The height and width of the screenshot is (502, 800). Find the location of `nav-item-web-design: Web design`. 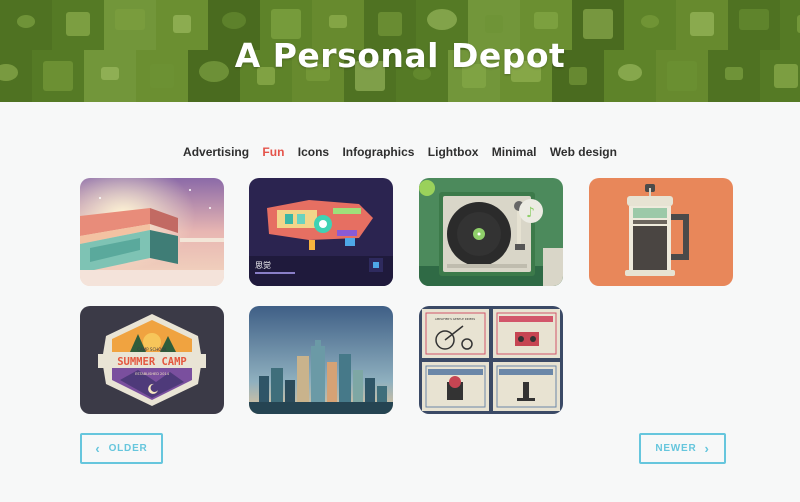

nav-item-web-design: Web design is located at coordinates (583, 152).